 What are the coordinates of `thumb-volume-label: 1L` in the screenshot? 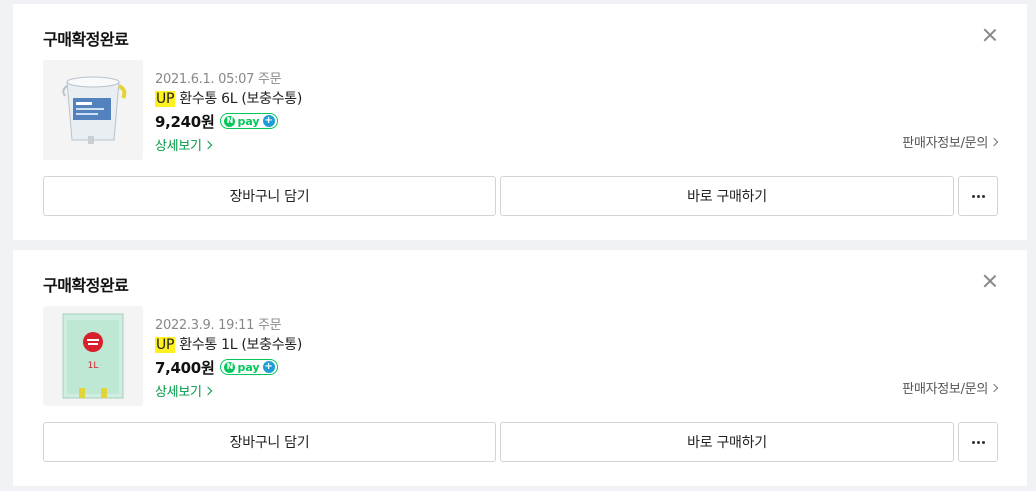 It's located at (93, 366).